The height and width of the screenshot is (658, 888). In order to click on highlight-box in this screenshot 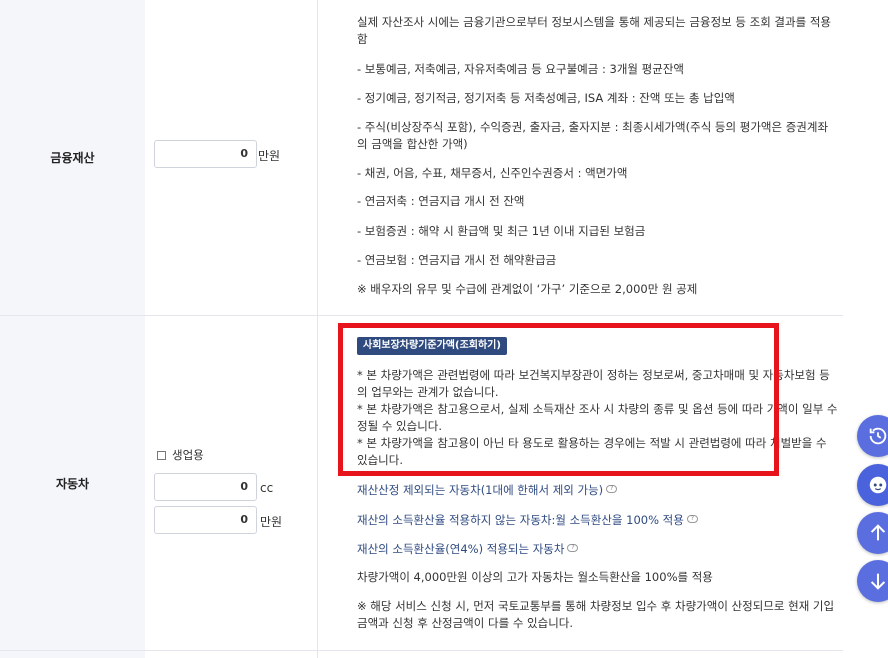, I will do `click(558, 399)`.